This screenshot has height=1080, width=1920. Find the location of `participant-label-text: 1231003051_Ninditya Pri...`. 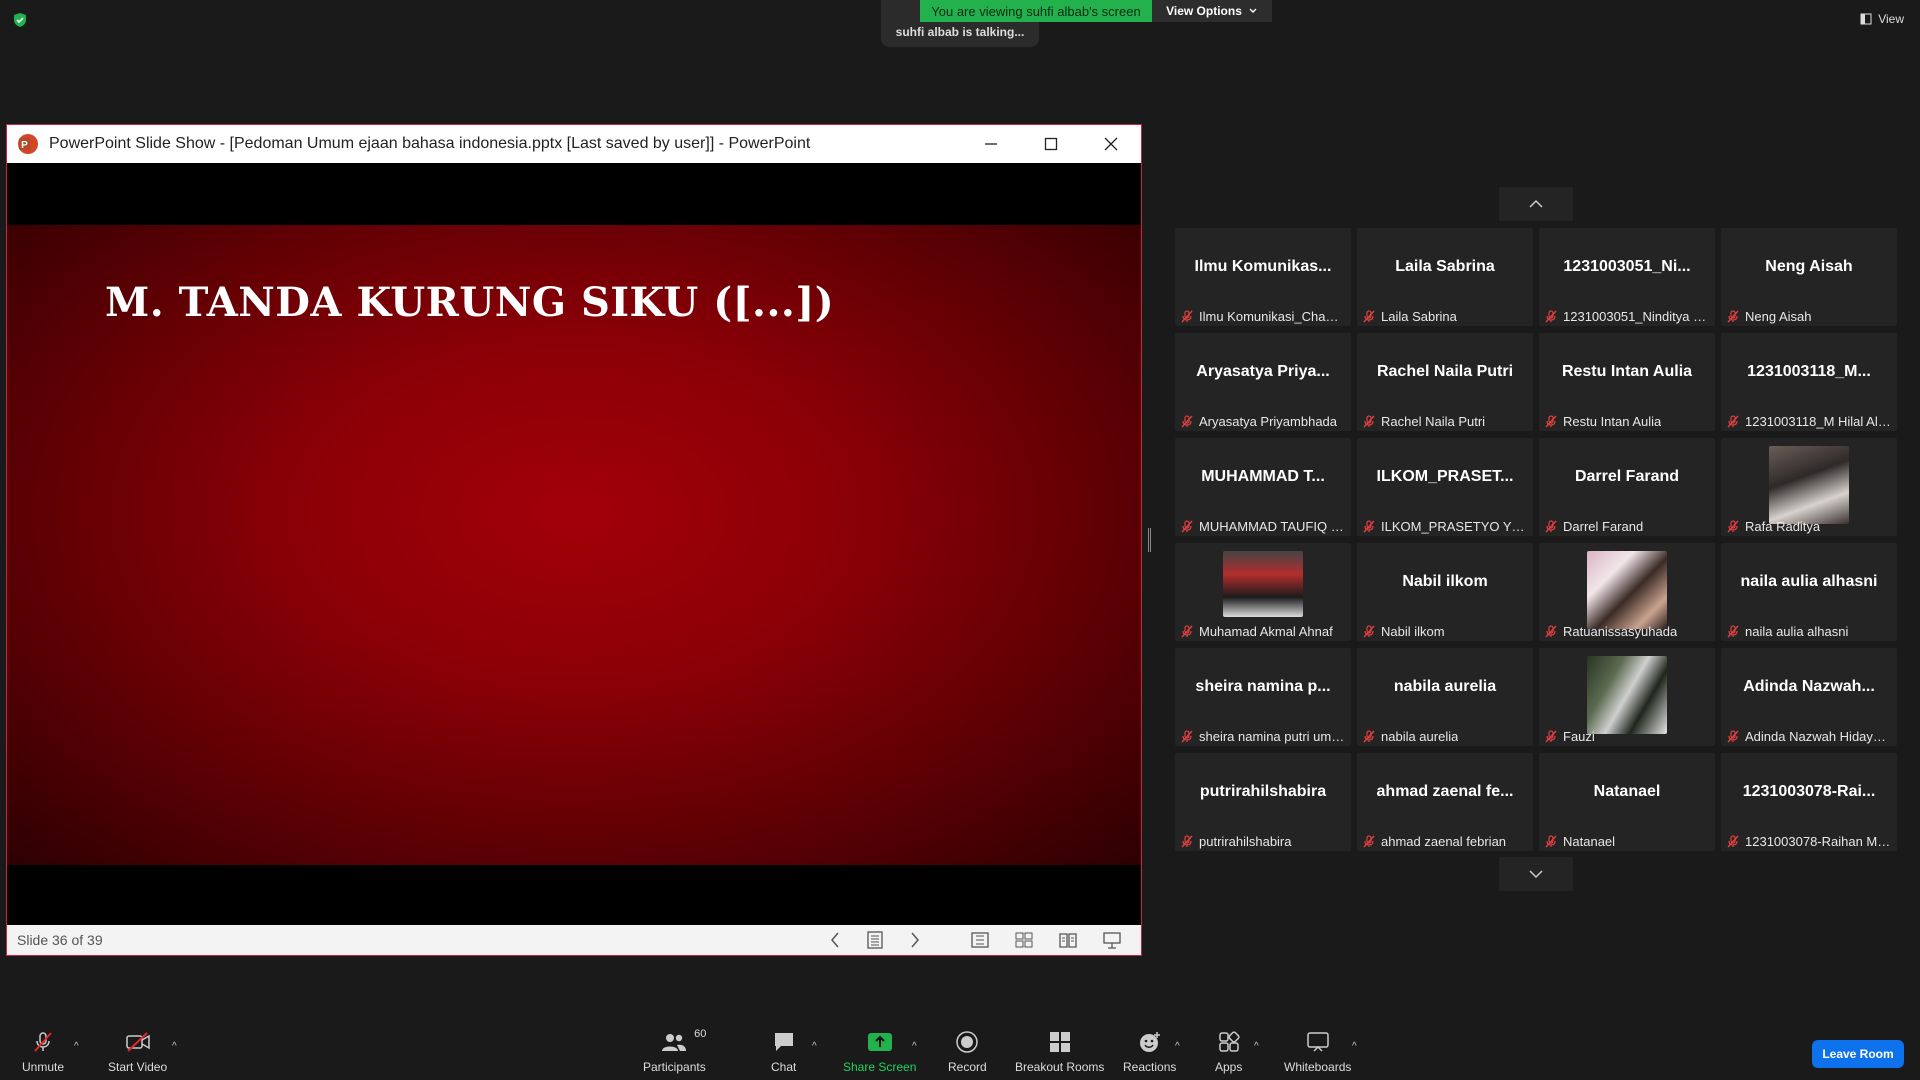

participant-label-text: 1231003051_Ninditya Pri... is located at coordinates (1636, 316).